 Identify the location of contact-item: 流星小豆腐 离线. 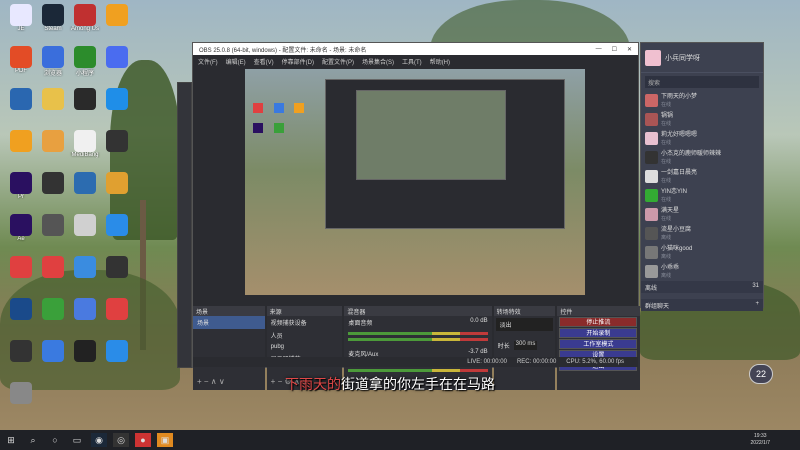
(702, 233).